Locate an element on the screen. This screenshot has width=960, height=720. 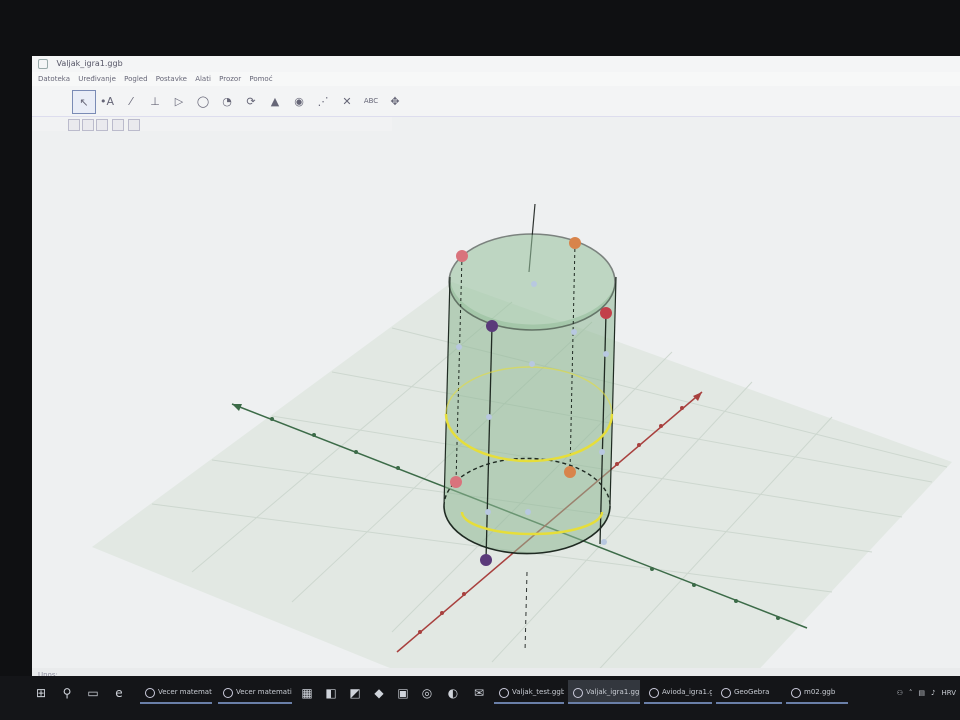
app-icon-green: ◆ is located at coordinates (379, 693).